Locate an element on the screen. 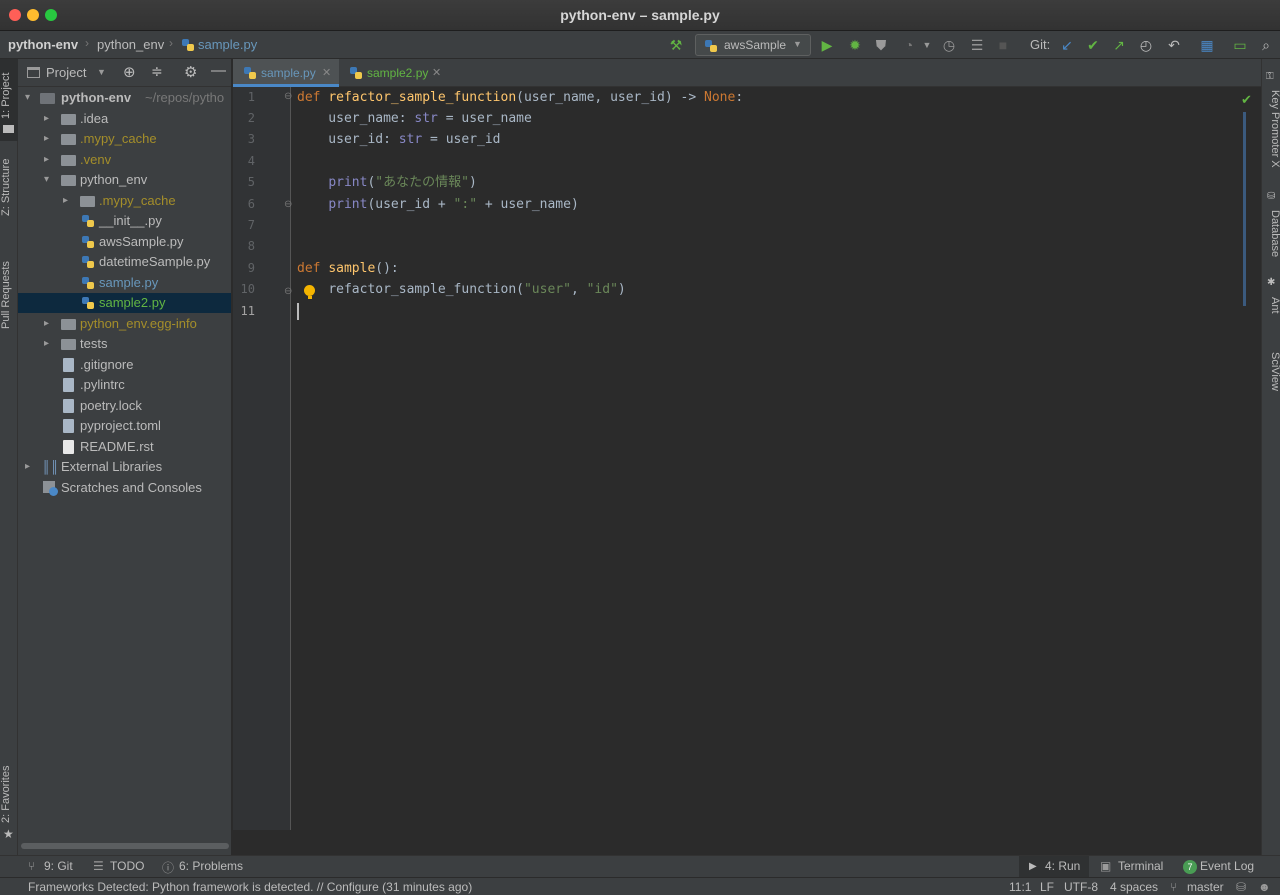 This screenshot has width=1280, height=895. git-commit-check-icon: ✔ is located at coordinates (1093, 45).